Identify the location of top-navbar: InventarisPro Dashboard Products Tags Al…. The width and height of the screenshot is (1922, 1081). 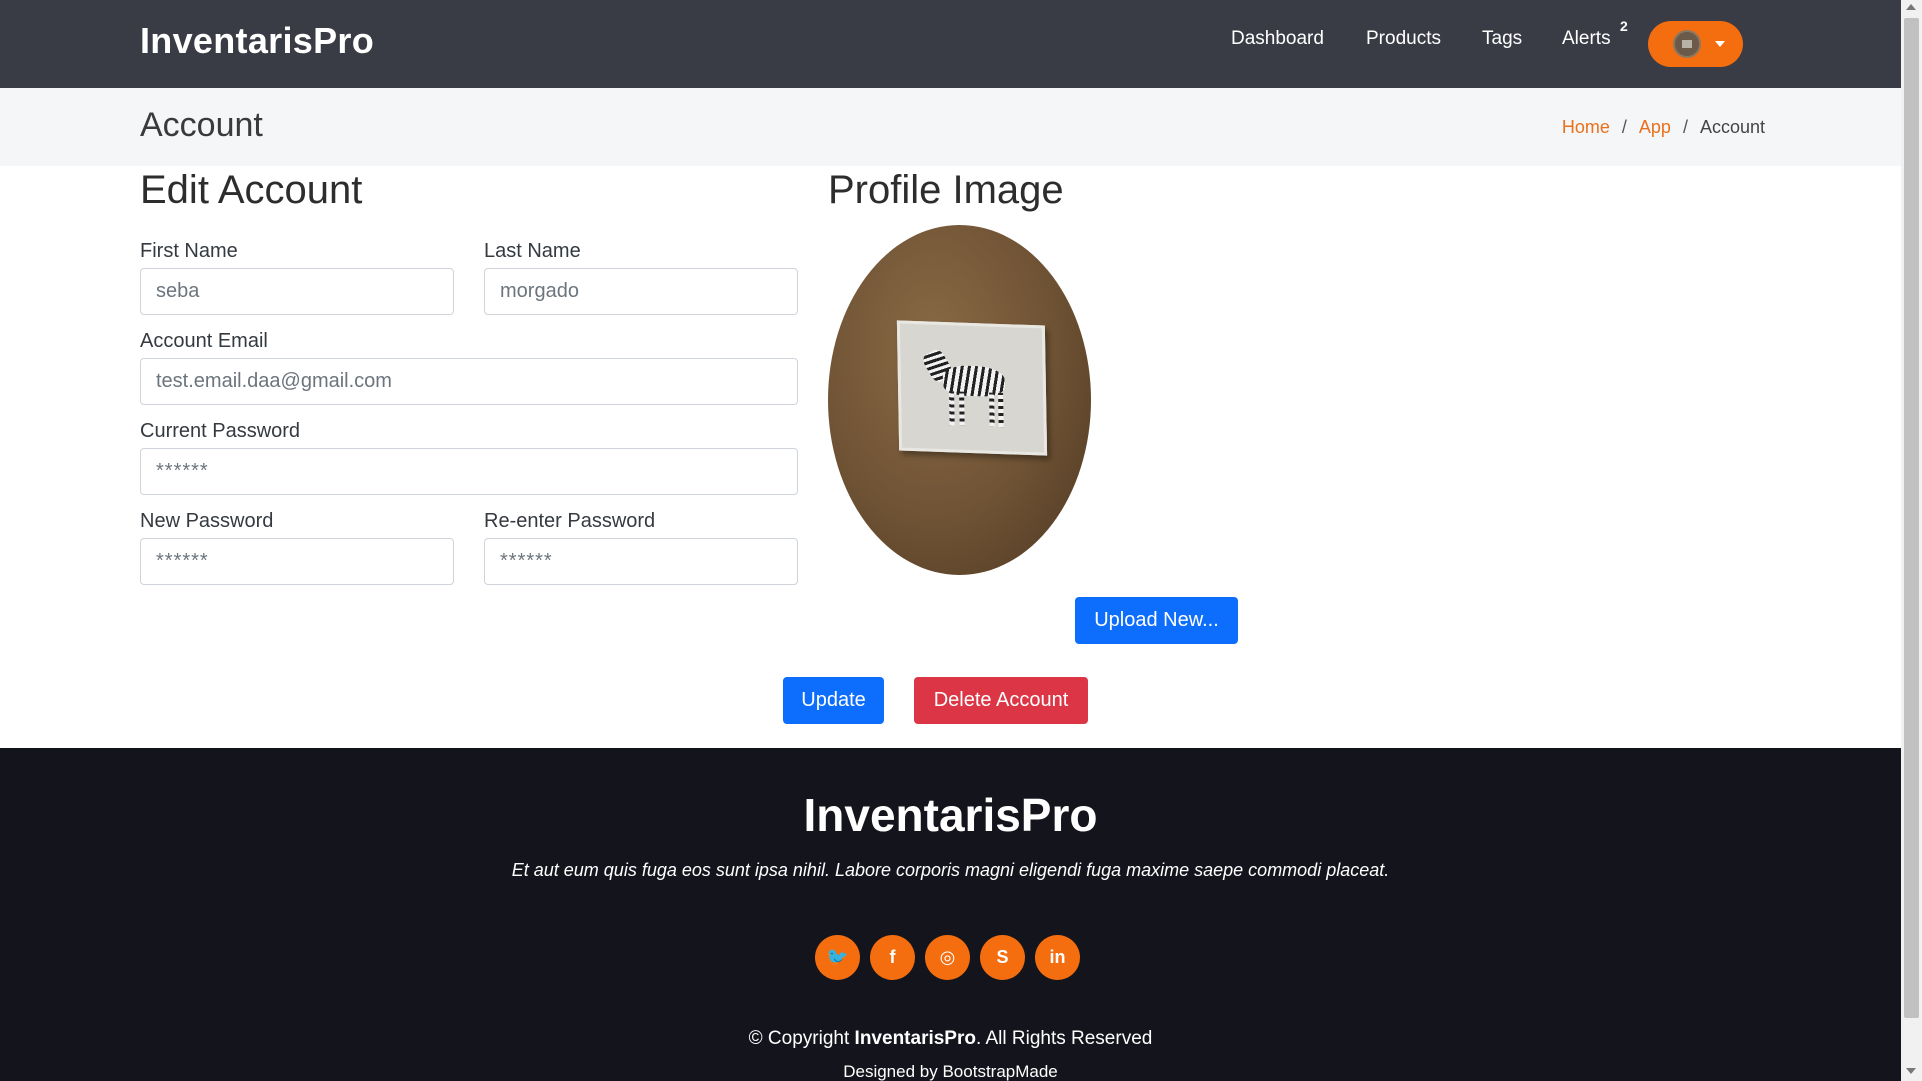
(950, 44).